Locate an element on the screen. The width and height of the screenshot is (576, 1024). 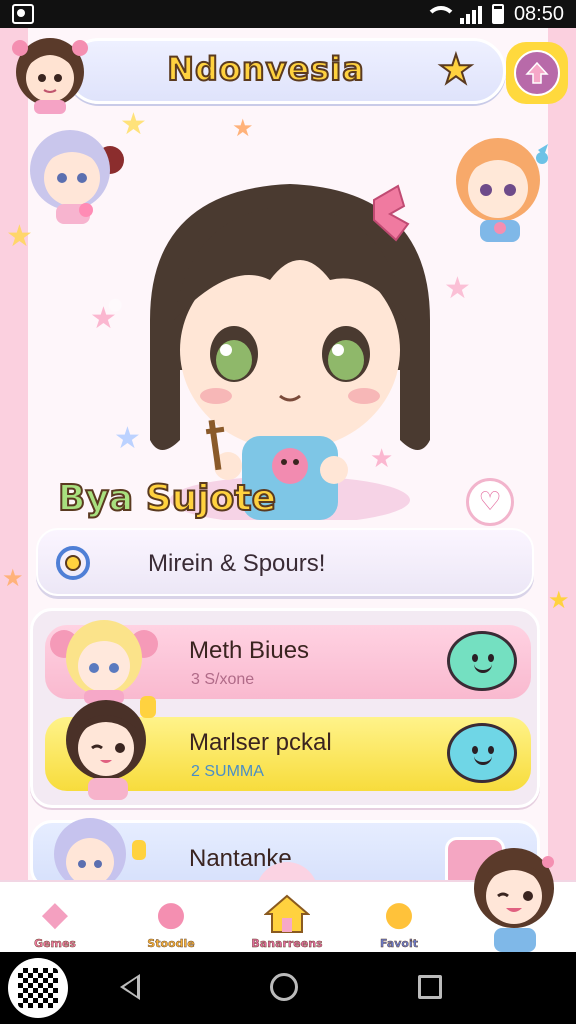
tab-games: ◆ Gemes is located at coordinates (55, 918).